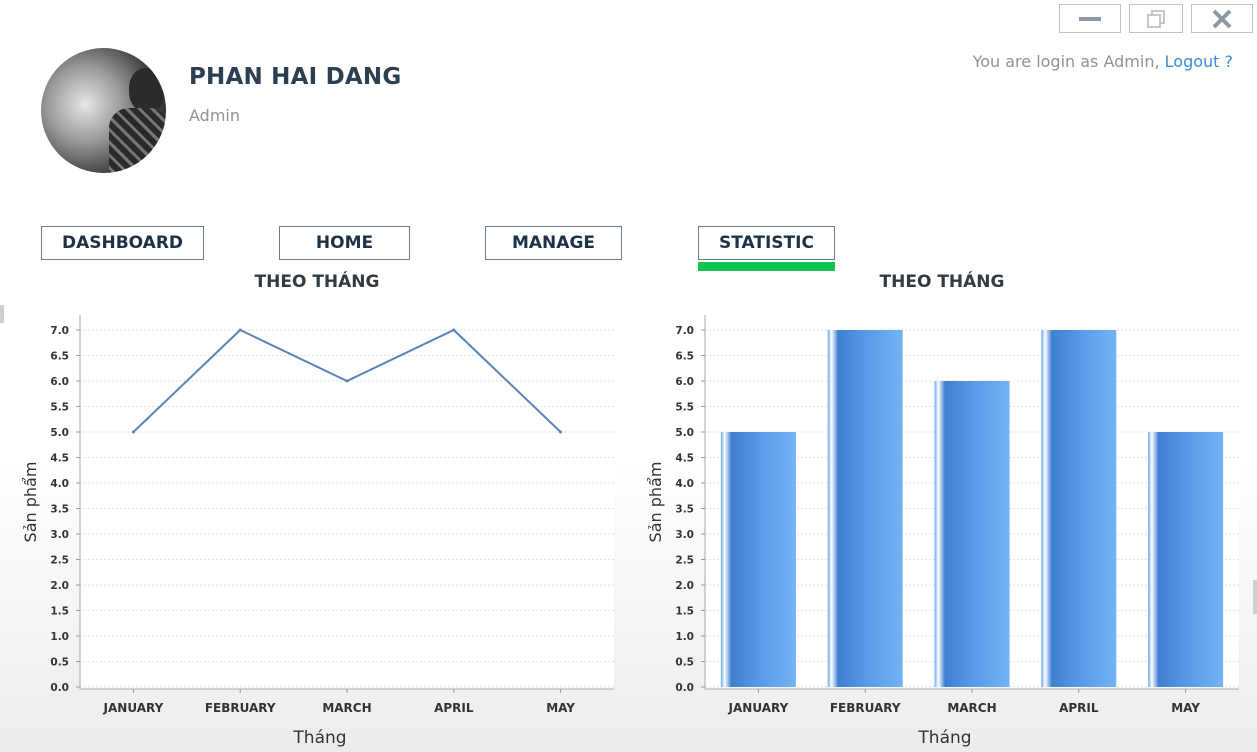  I want to click on nav-statistic-button: STATISTIC, so click(766, 243).